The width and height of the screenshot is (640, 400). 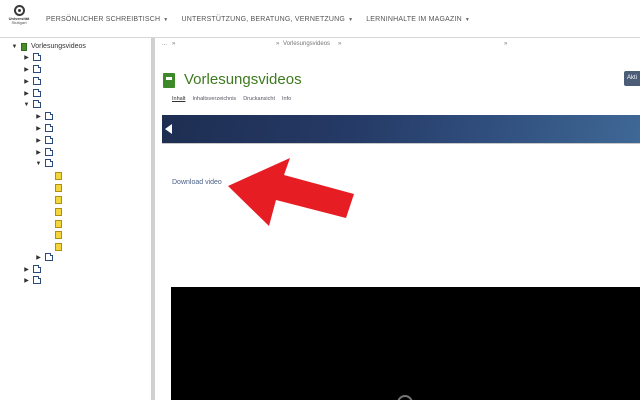 What do you see at coordinates (286, 100) in the screenshot?
I see `tab-info: Info` at bounding box center [286, 100].